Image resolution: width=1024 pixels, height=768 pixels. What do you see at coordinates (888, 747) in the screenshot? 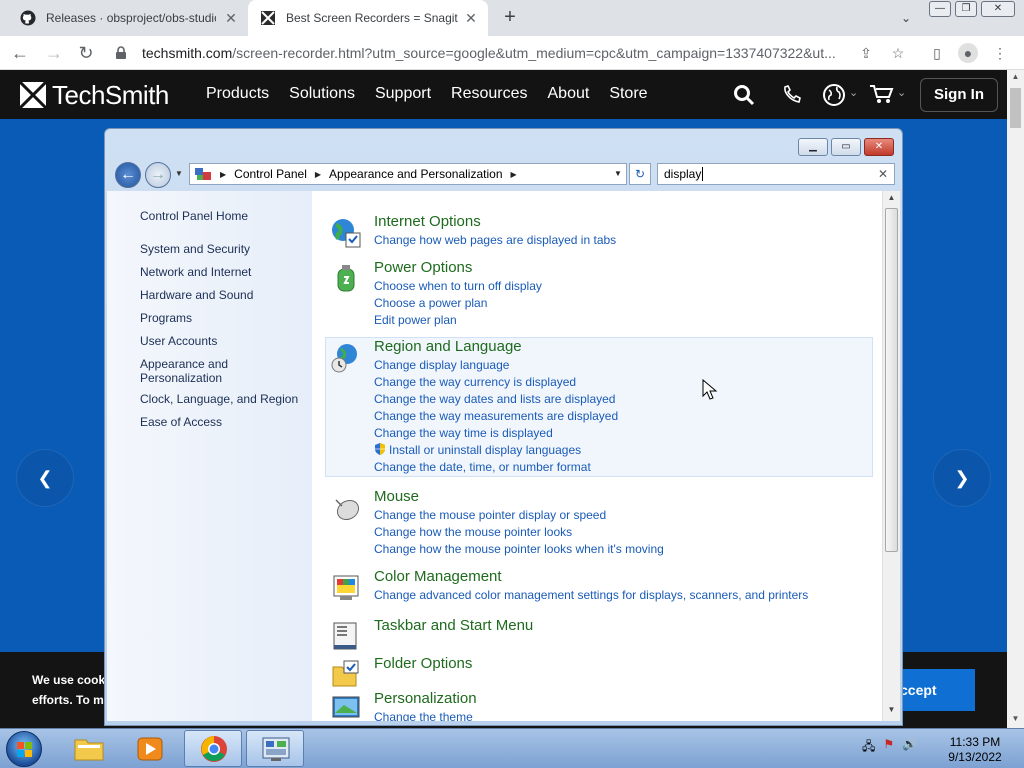
I see `action-center-flag-icon: ⚑` at bounding box center [888, 747].